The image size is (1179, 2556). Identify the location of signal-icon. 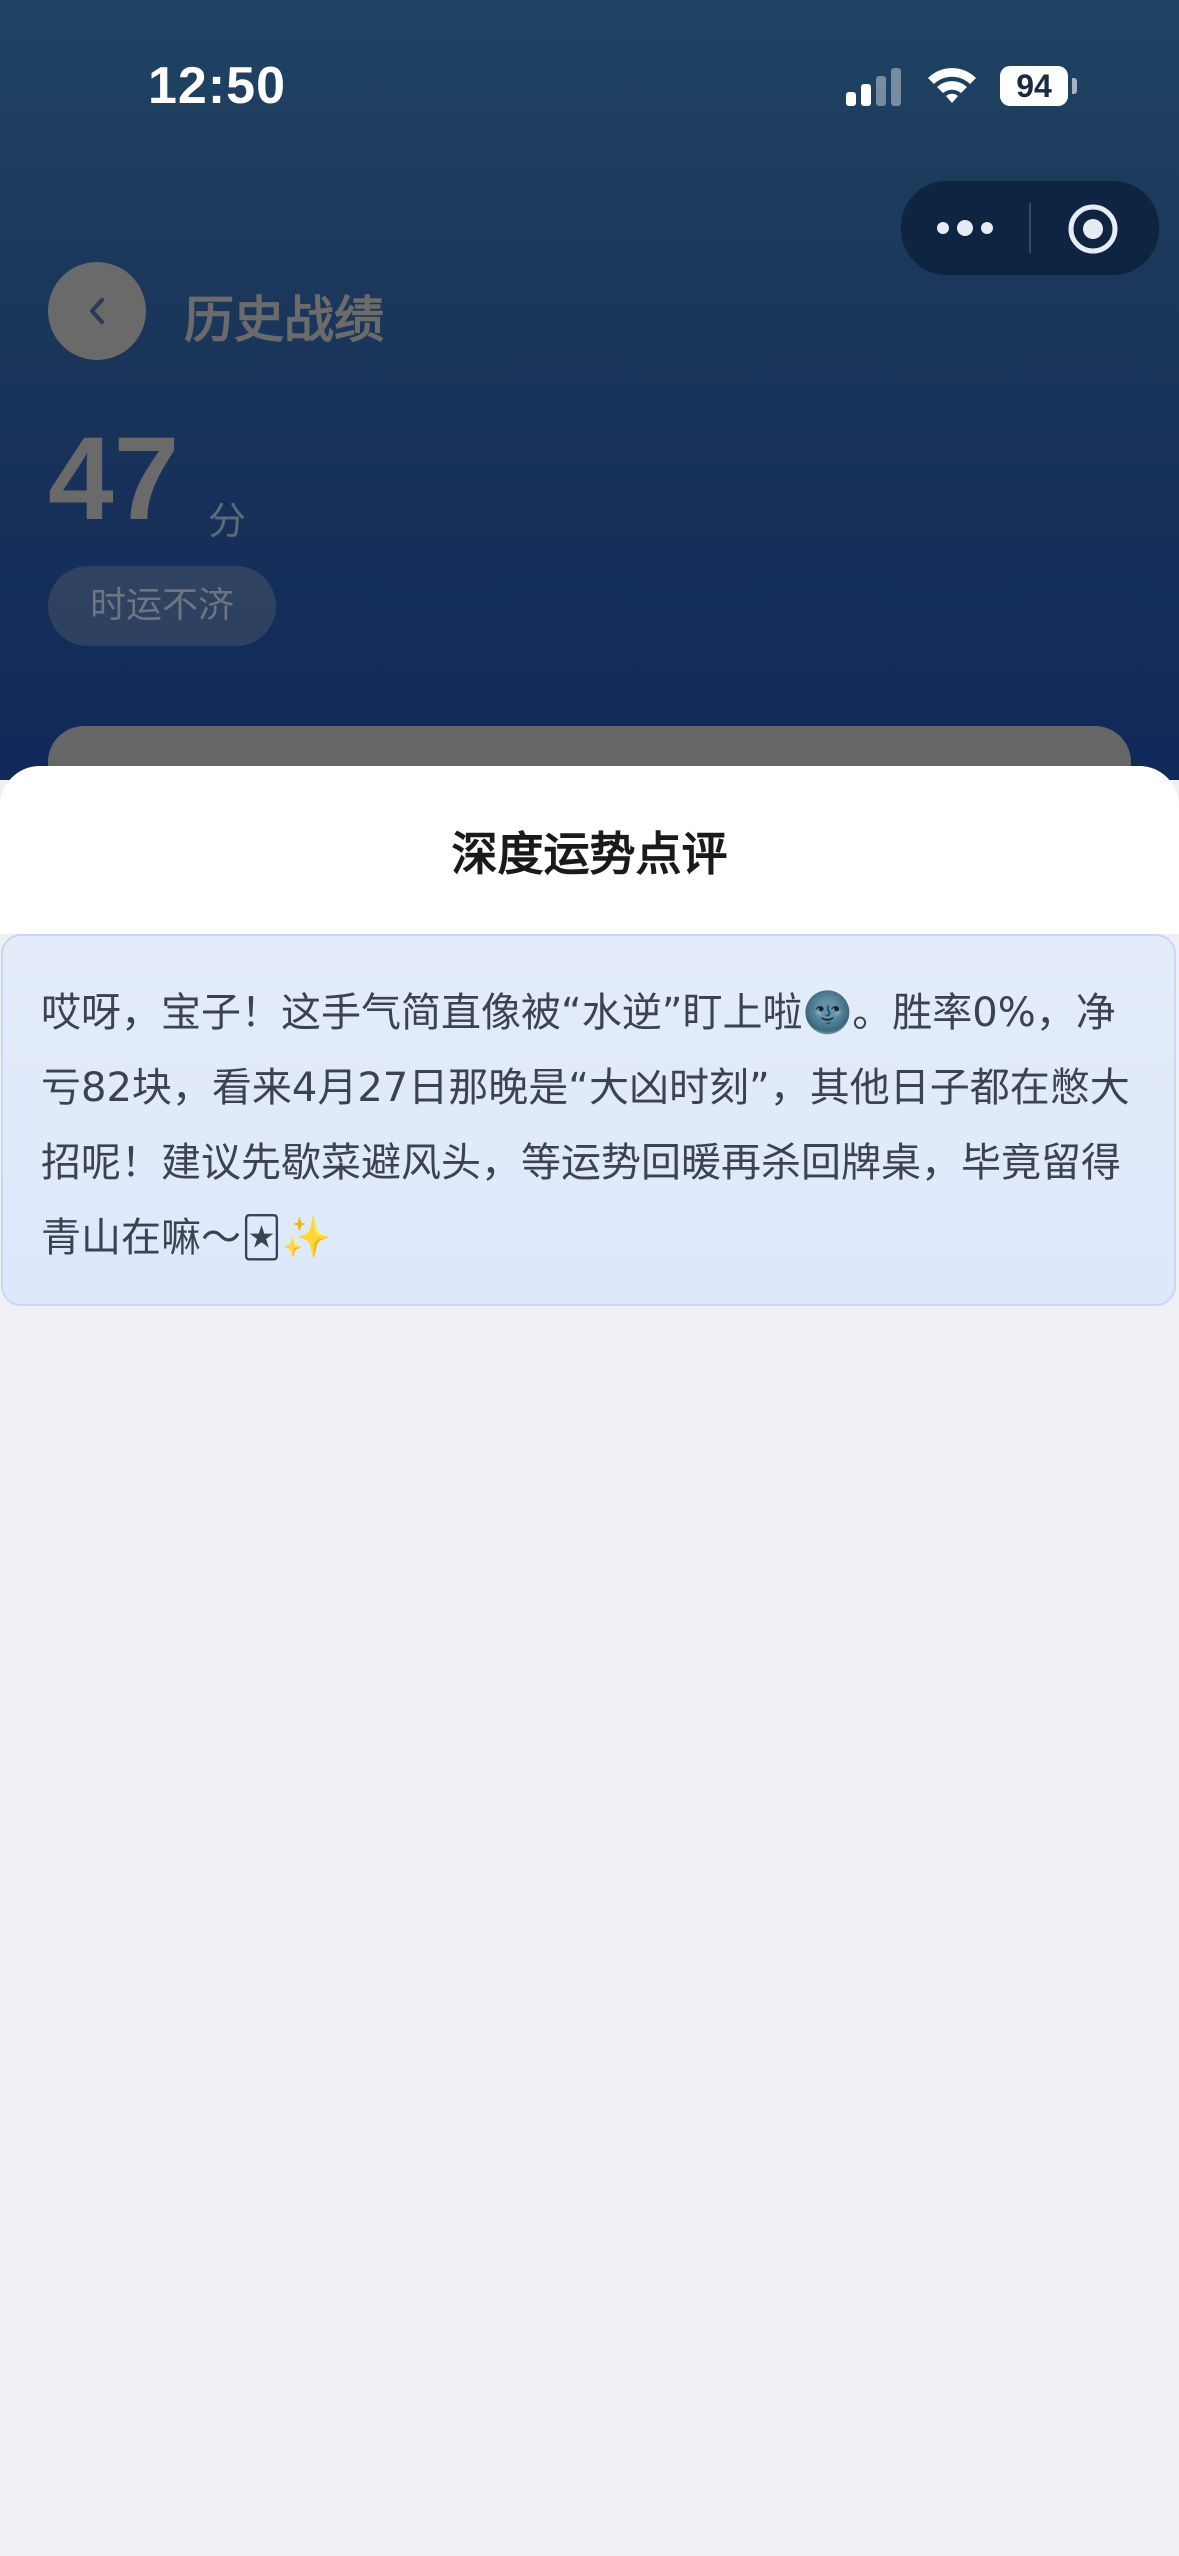
(873, 87).